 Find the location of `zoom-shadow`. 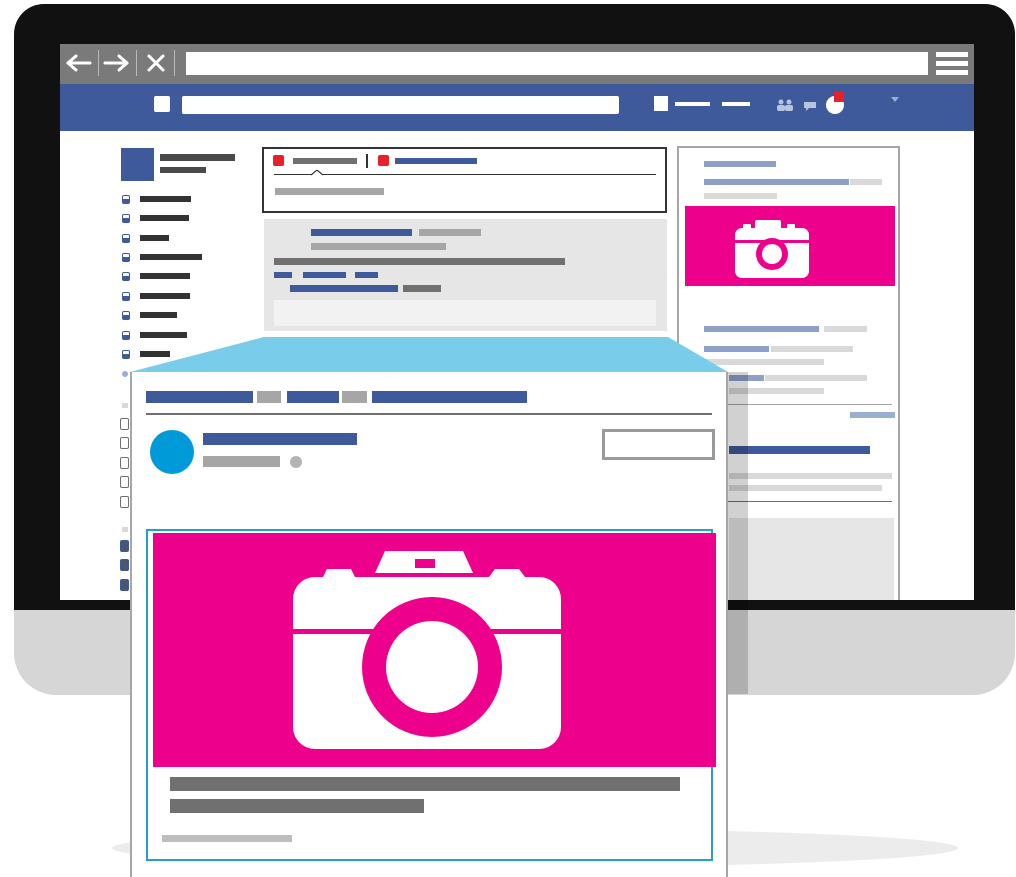

zoom-shadow is located at coordinates (737, 533).